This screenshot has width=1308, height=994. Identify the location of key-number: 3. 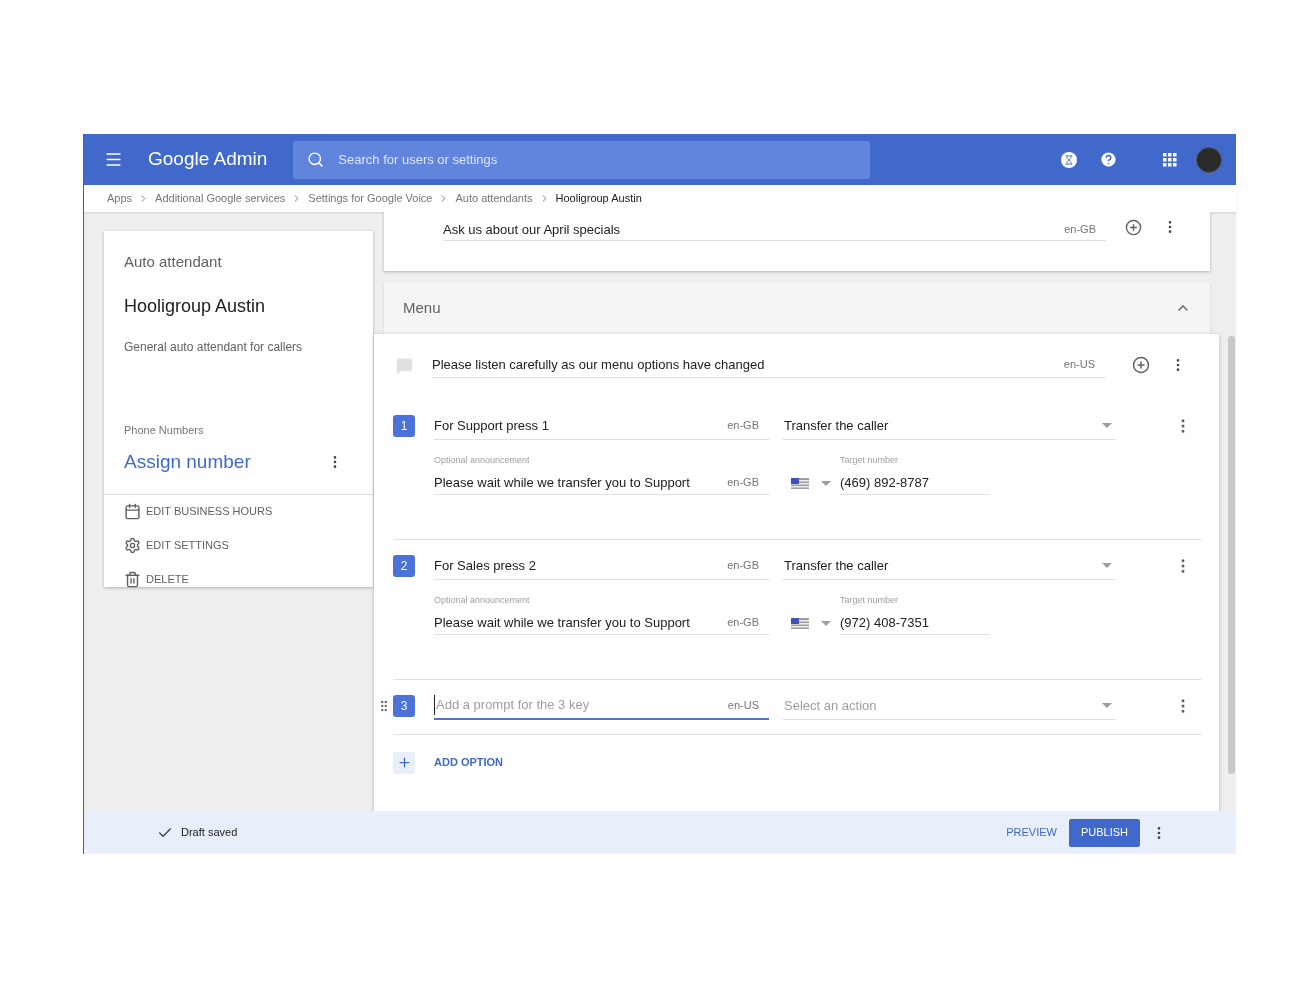
(404, 706).